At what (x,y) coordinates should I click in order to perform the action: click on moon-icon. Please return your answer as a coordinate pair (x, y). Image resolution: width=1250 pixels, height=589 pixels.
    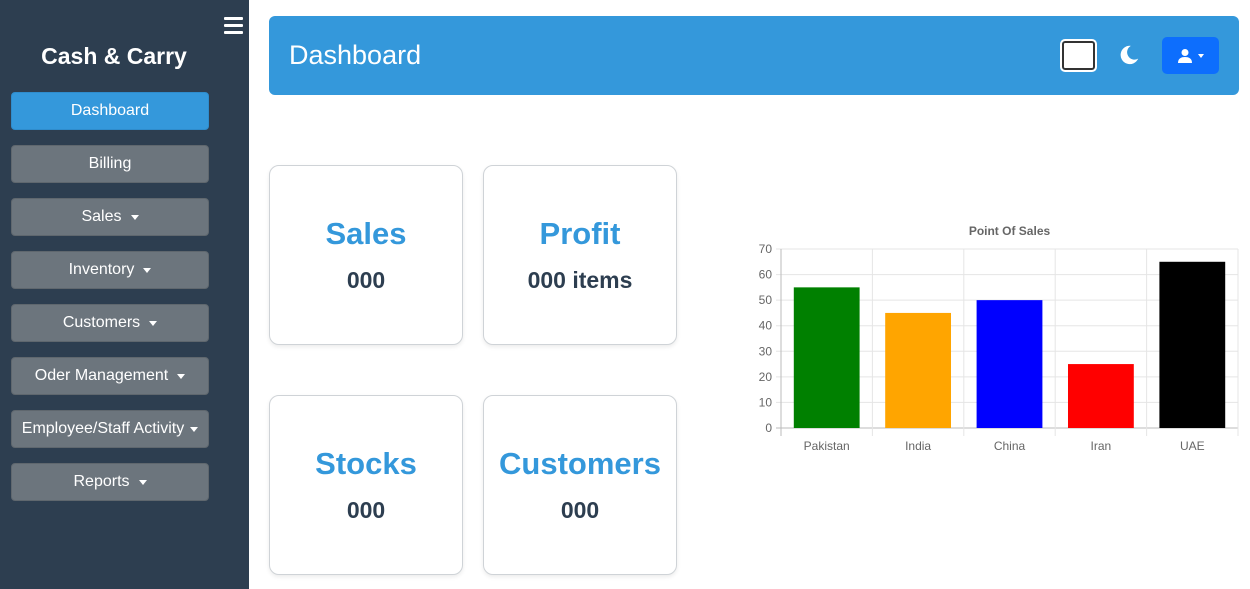
    Looking at the image, I should click on (1129, 55).